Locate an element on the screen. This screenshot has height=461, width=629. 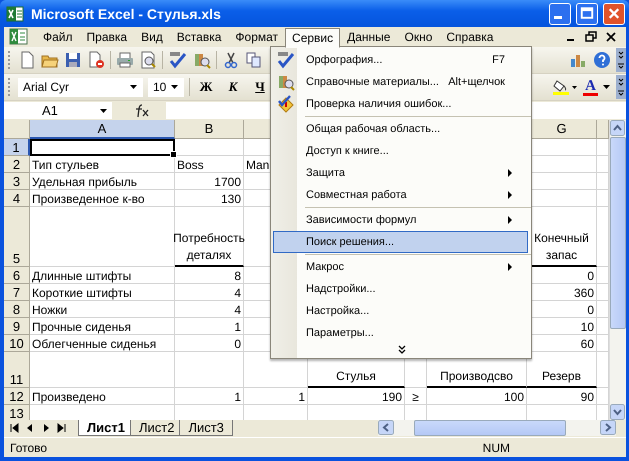
table-cell: Короткие штифты is located at coordinates (102, 292).